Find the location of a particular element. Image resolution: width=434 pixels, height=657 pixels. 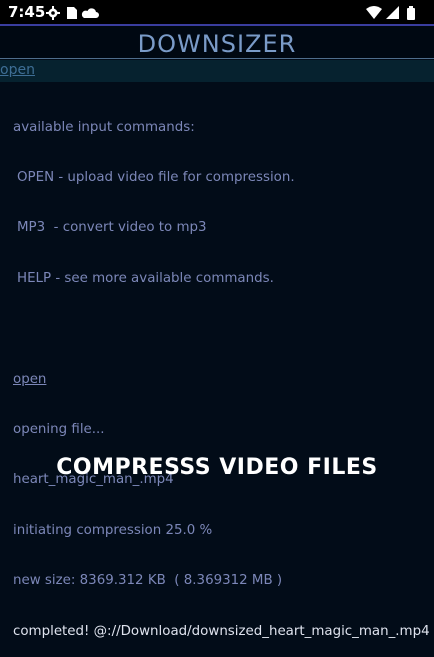

console-spacer is located at coordinates (223, 329).